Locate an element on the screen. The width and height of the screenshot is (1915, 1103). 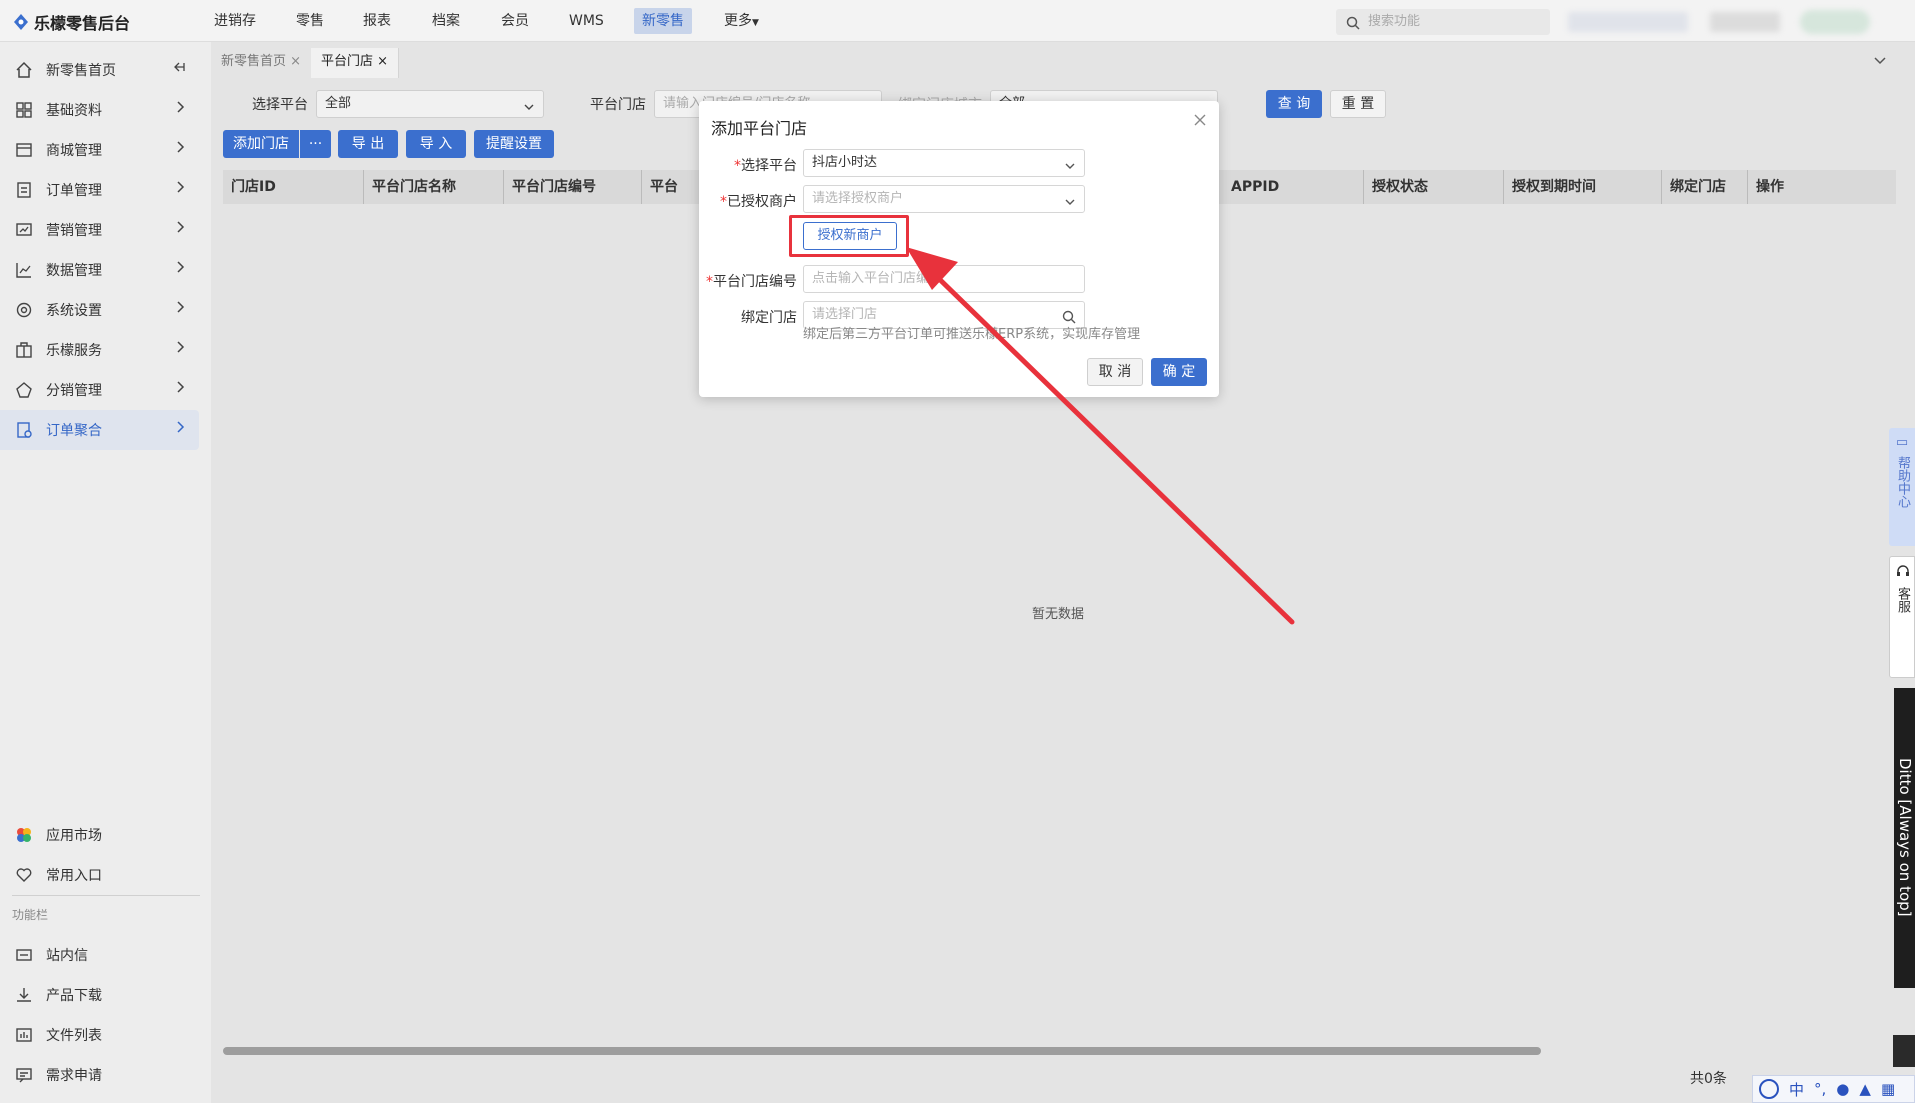
remind-settings-button: 提醒设置 is located at coordinates (514, 144).